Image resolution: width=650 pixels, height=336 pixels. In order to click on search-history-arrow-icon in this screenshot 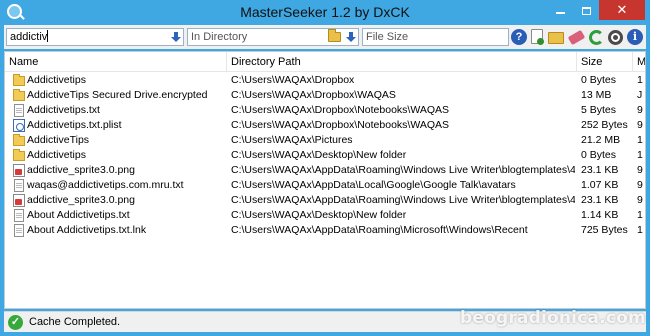, I will do `click(176, 37)`.